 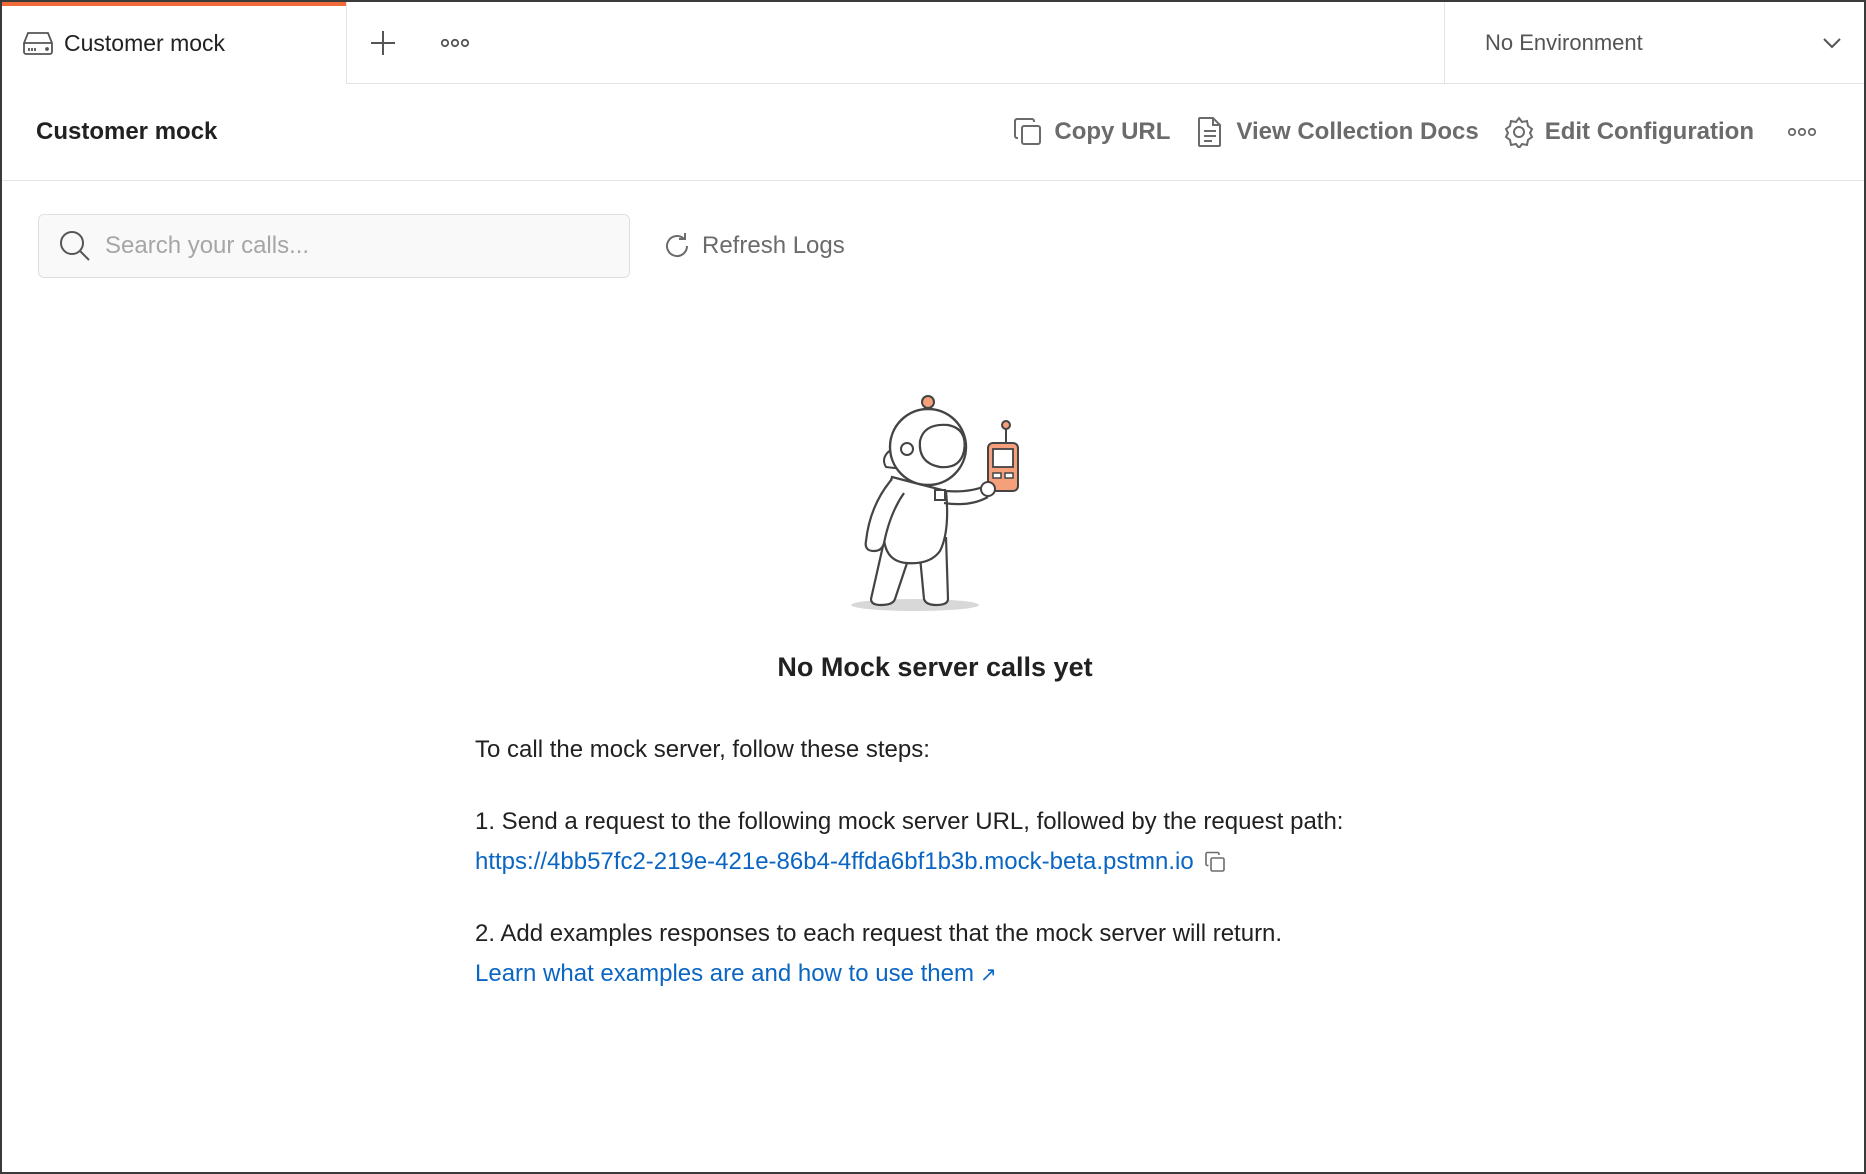 What do you see at coordinates (1028, 132) in the screenshot?
I see `copy-icon` at bounding box center [1028, 132].